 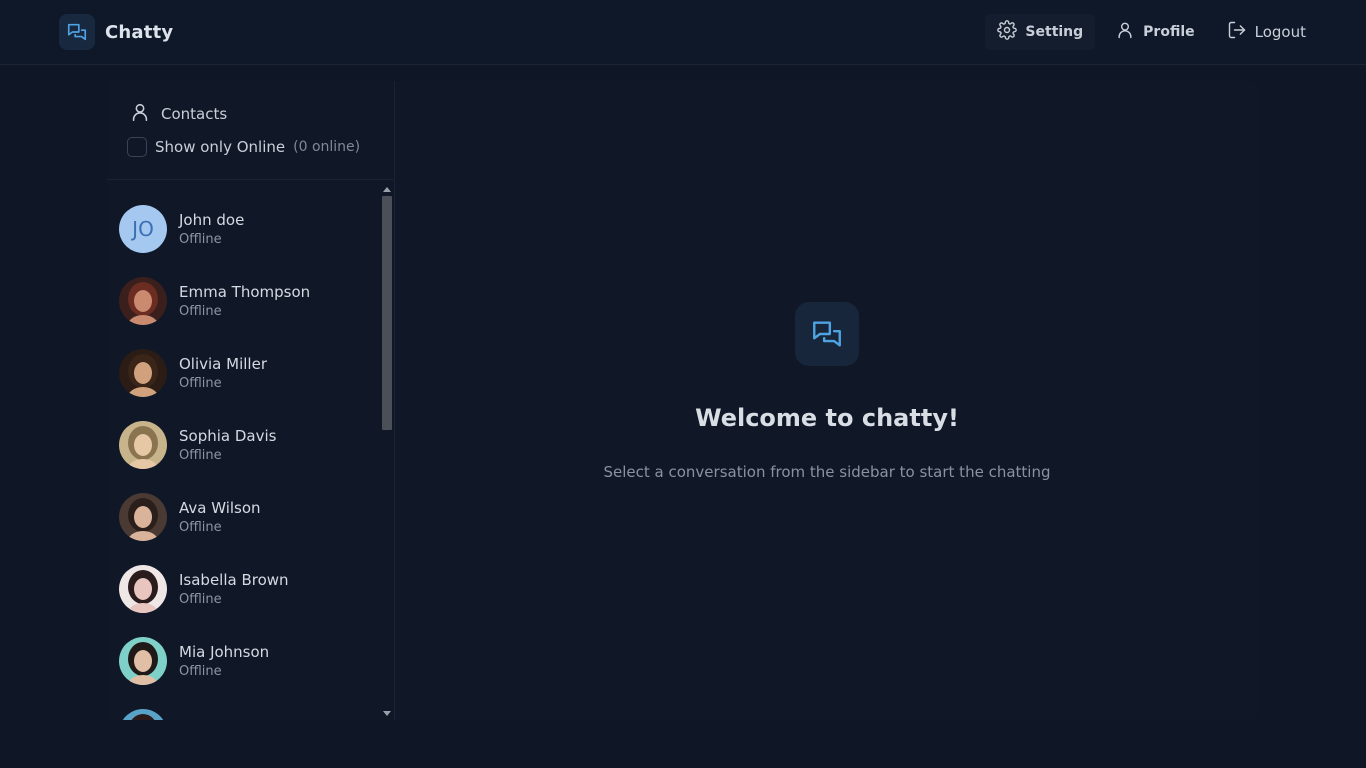 What do you see at coordinates (1169, 32) in the screenshot?
I see `profile-label: Profile` at bounding box center [1169, 32].